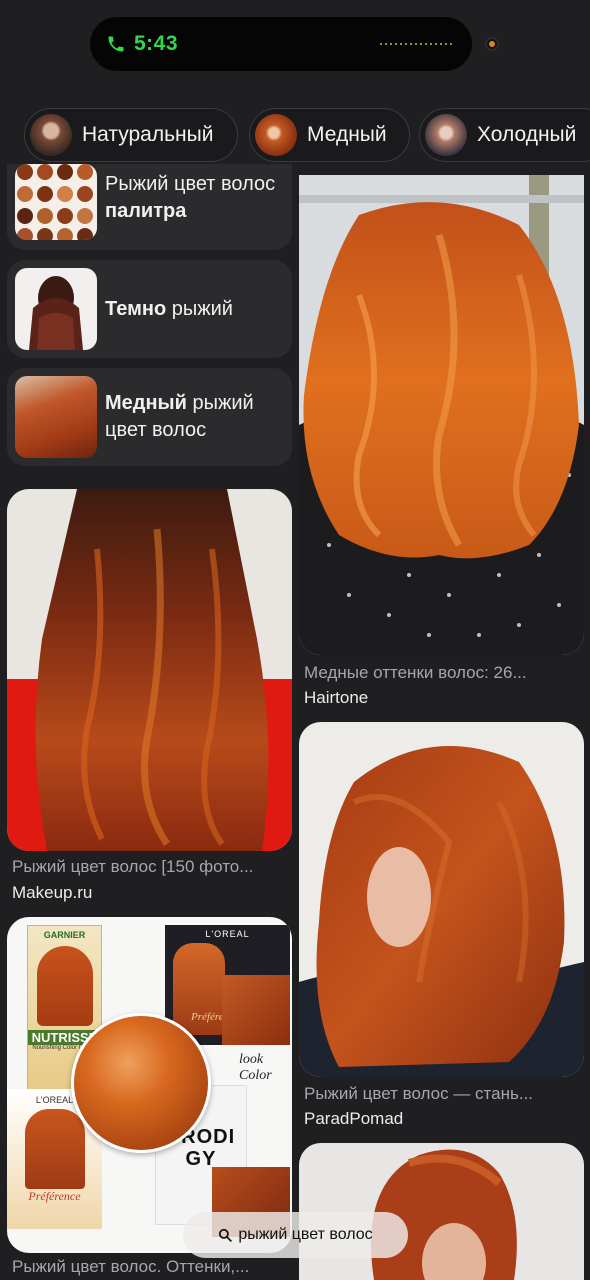 The image size is (590, 1280). What do you see at coordinates (54, 1196) in the screenshot?
I see `preference-label-bottom: Préférence` at bounding box center [54, 1196].